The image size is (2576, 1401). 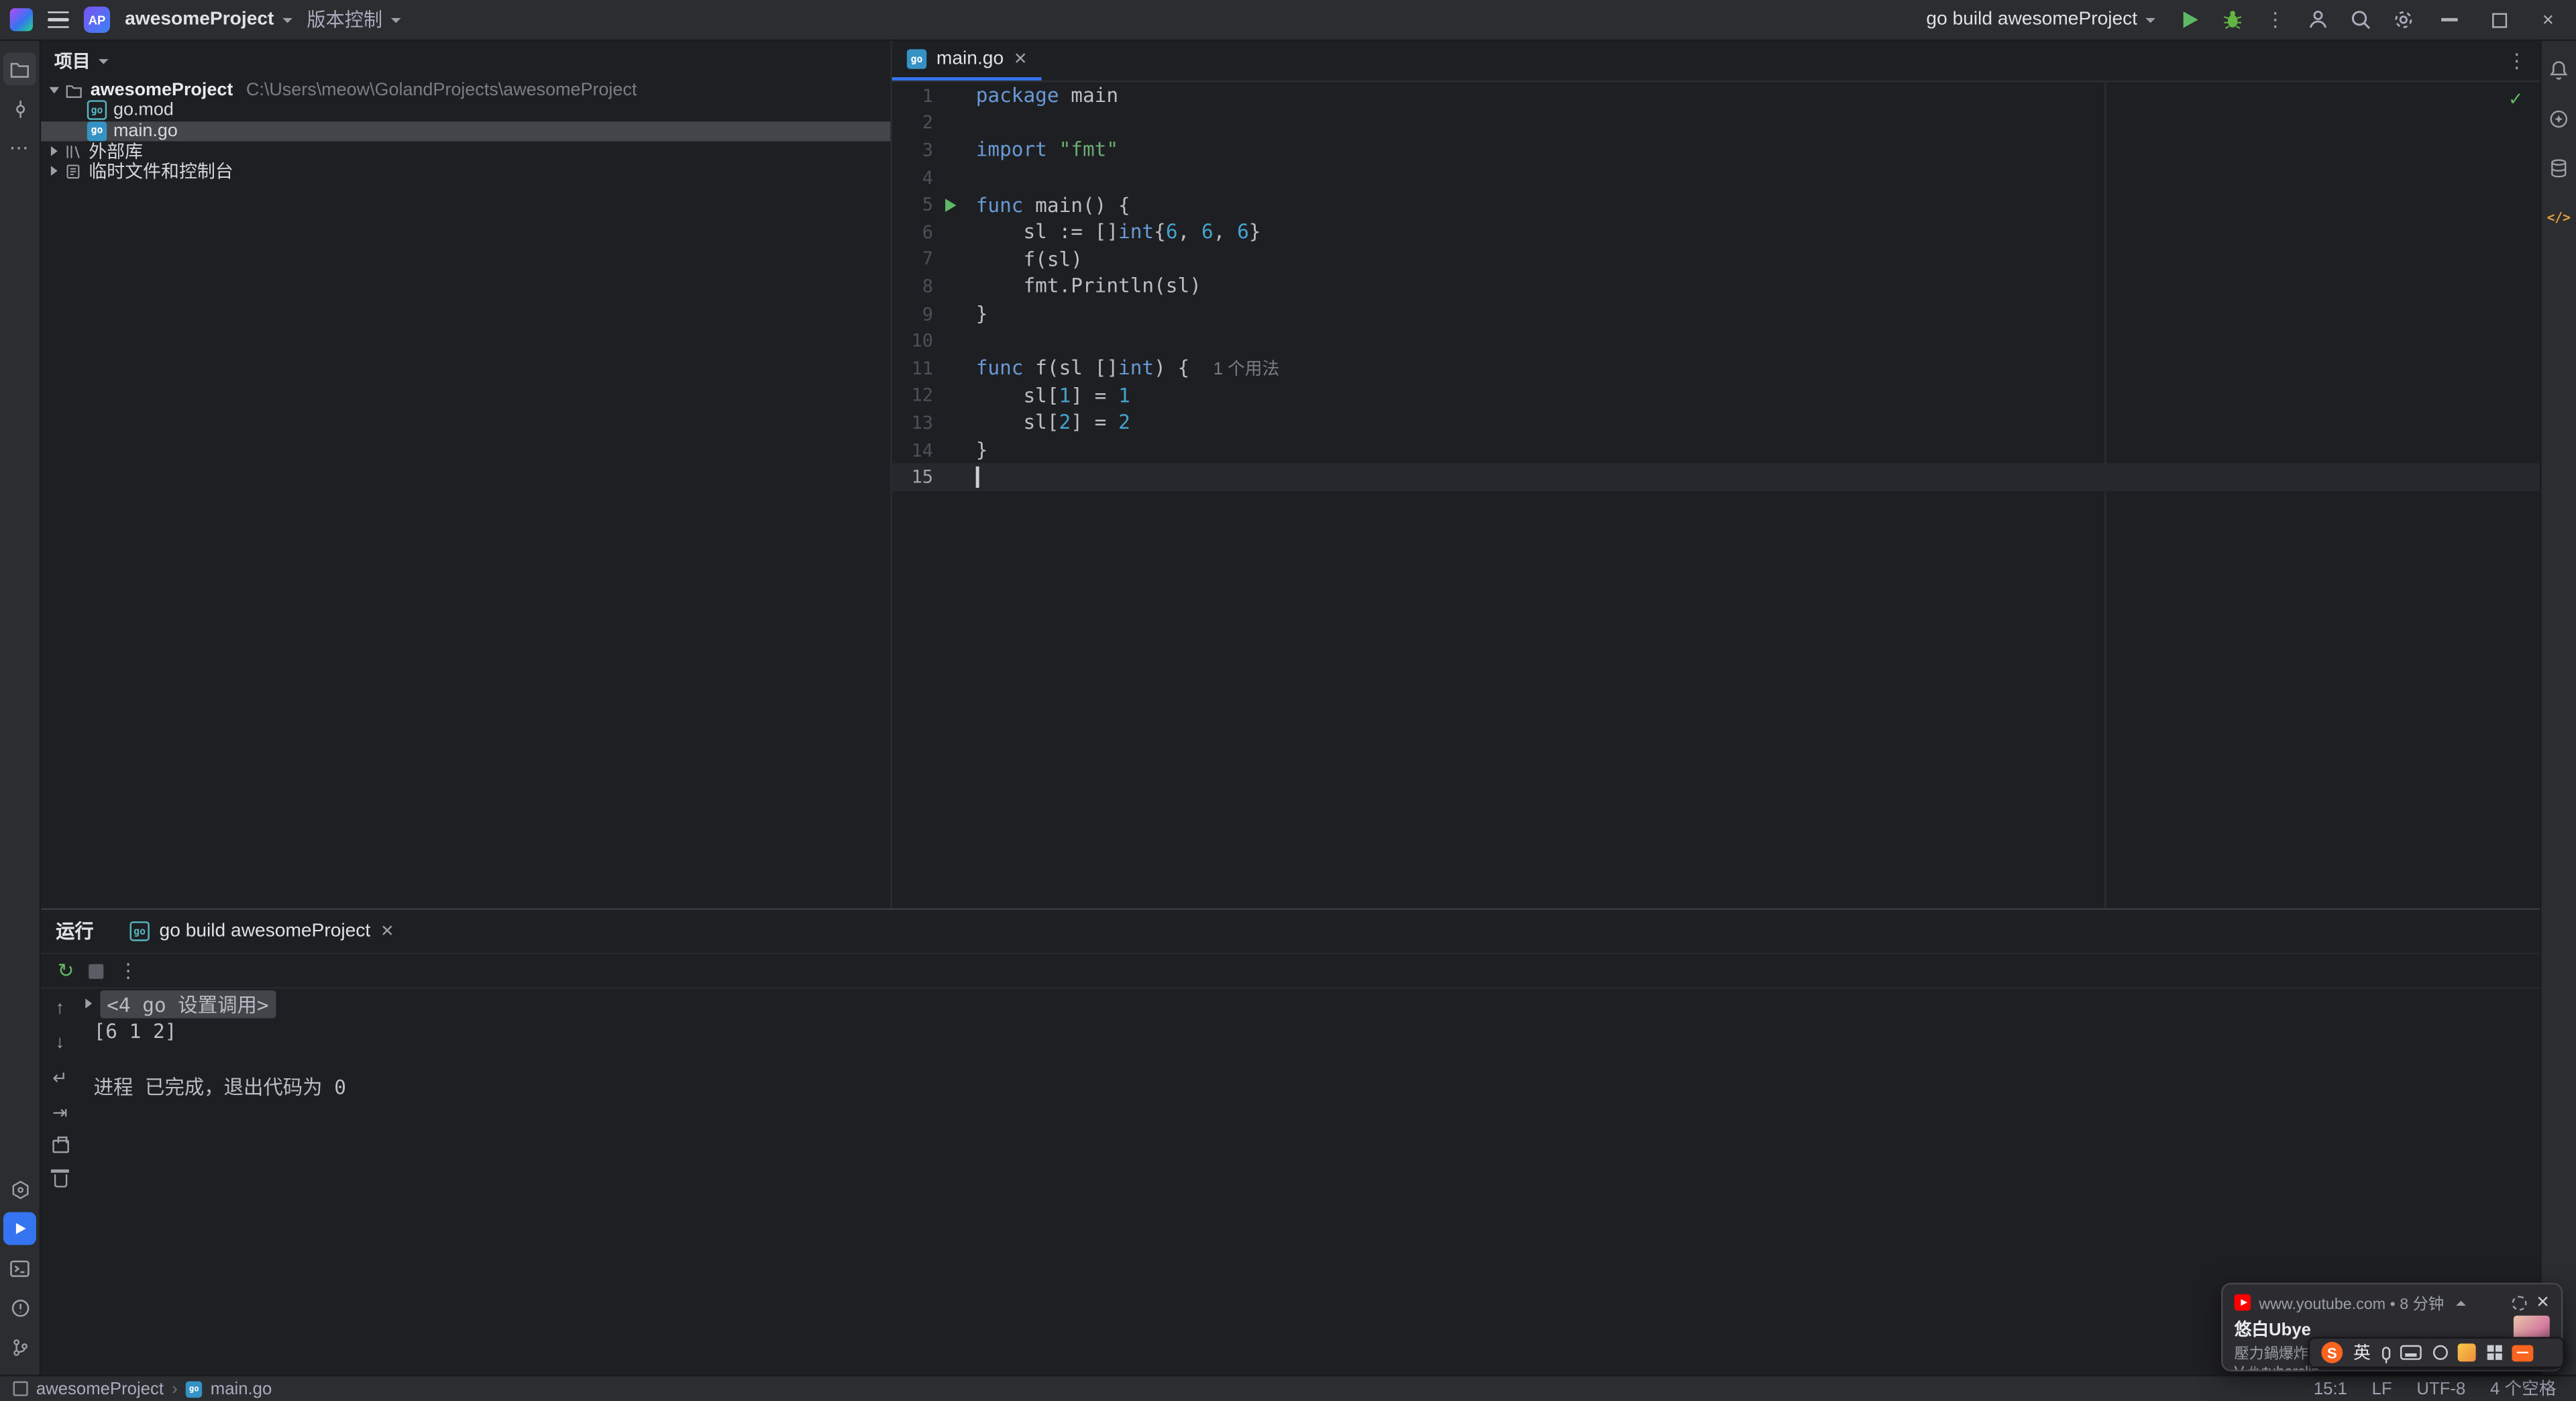 I want to click on notification-settings-icon, so click(x=2518, y=1302).